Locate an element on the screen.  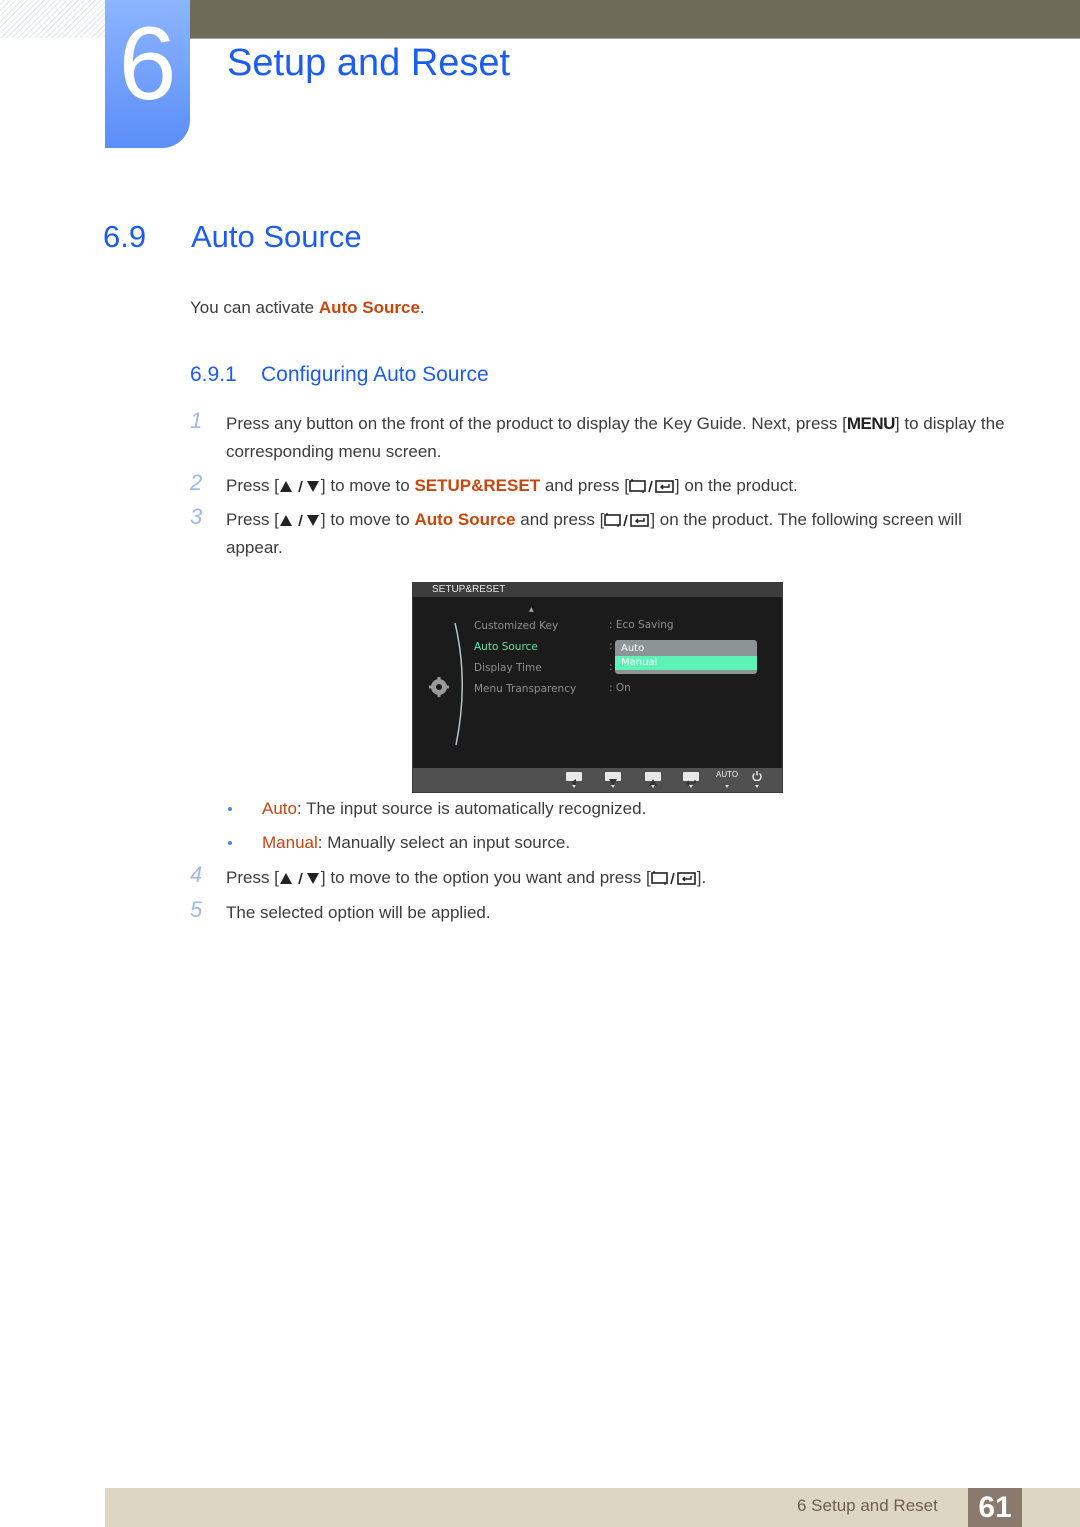
intro-paragraph: You can activate Auto Source. is located at coordinates (307, 308).